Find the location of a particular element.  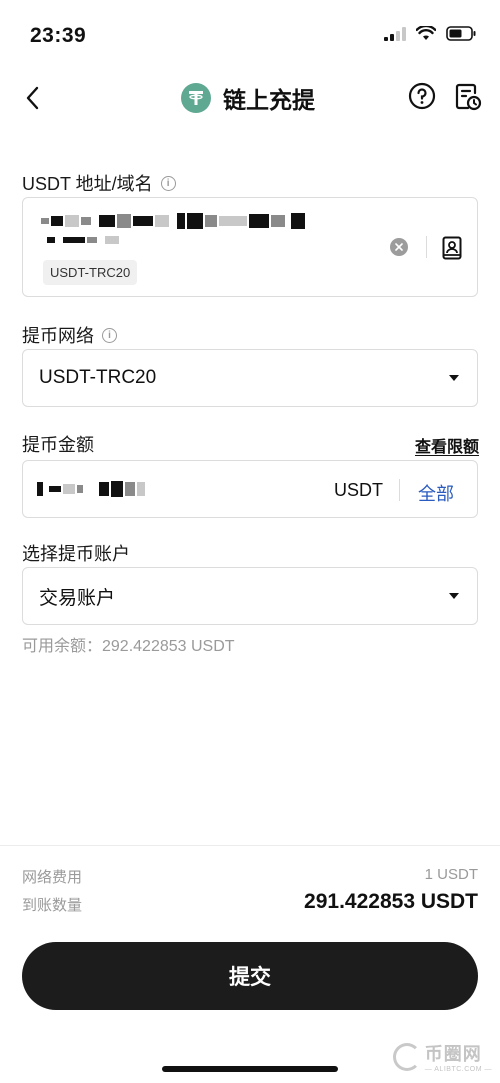

amount-label: 提币金额 is located at coordinates (58, 445).